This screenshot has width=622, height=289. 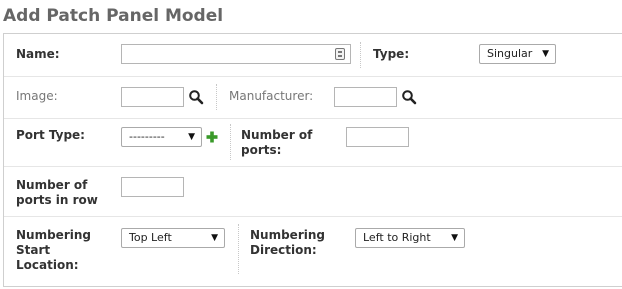 What do you see at coordinates (37, 96) in the screenshot?
I see `image-label: Image:` at bounding box center [37, 96].